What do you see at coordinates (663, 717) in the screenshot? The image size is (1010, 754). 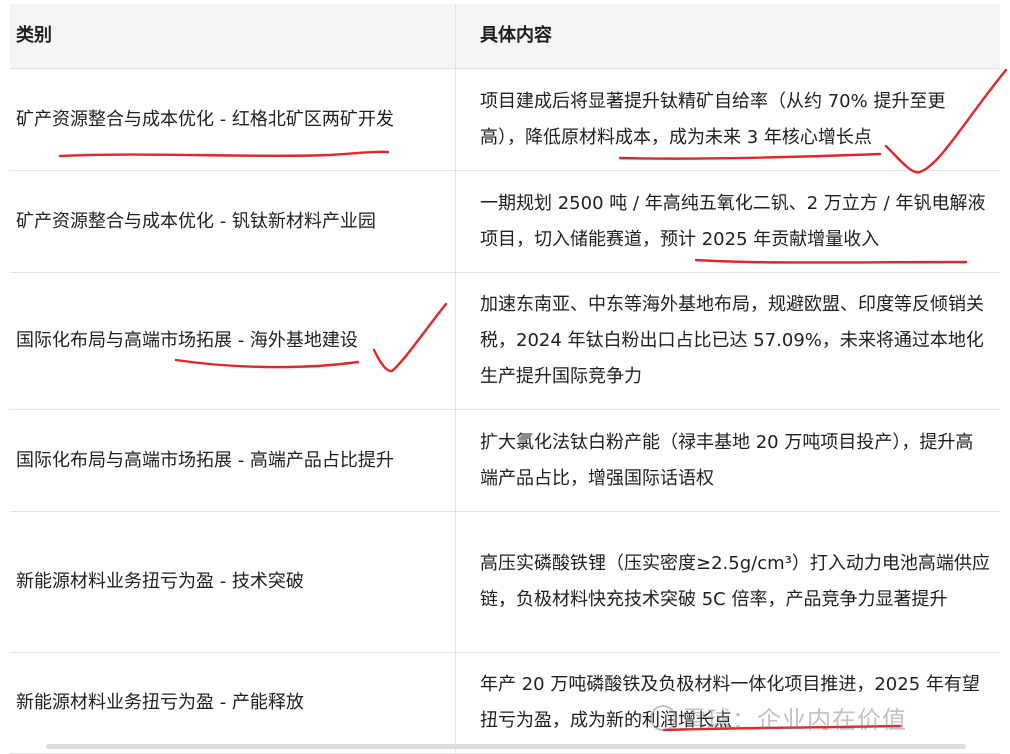 I see `snowball-logo-icon` at bounding box center [663, 717].